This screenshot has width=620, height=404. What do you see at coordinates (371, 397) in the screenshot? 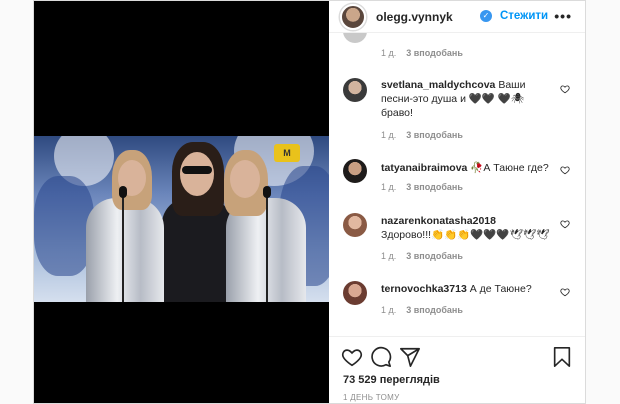
I see `post-timestamp: 1 день тому` at bounding box center [371, 397].